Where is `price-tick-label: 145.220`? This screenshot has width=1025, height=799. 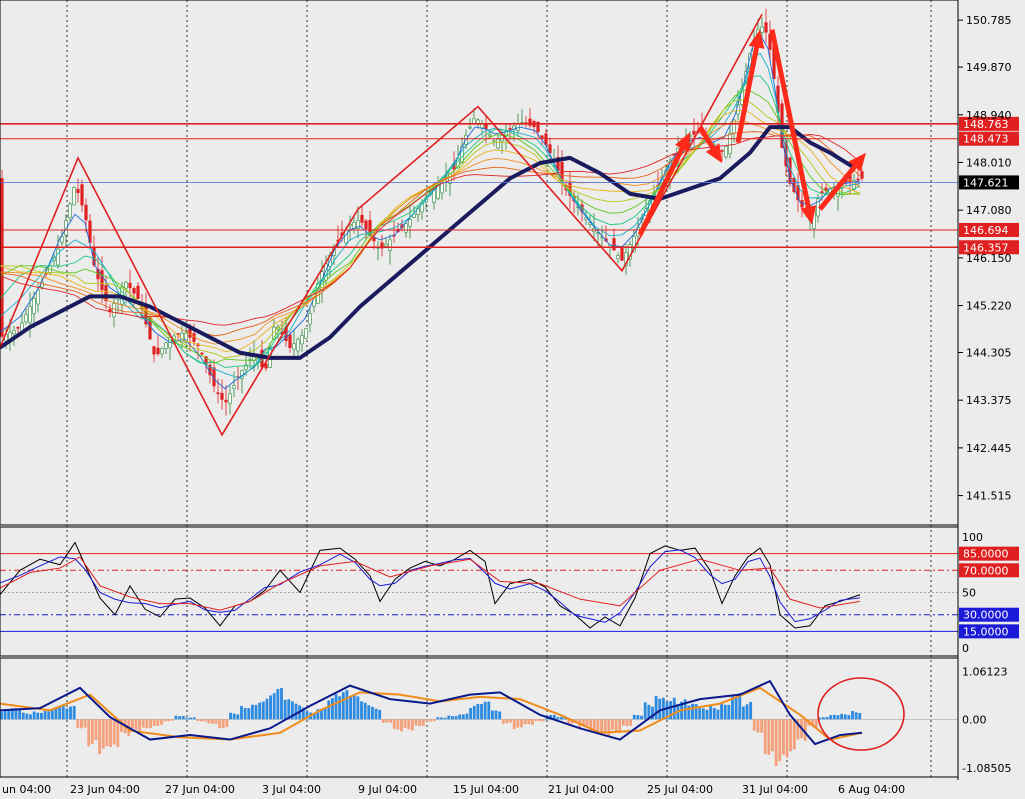
price-tick-label: 145.220 is located at coordinates (989, 306).